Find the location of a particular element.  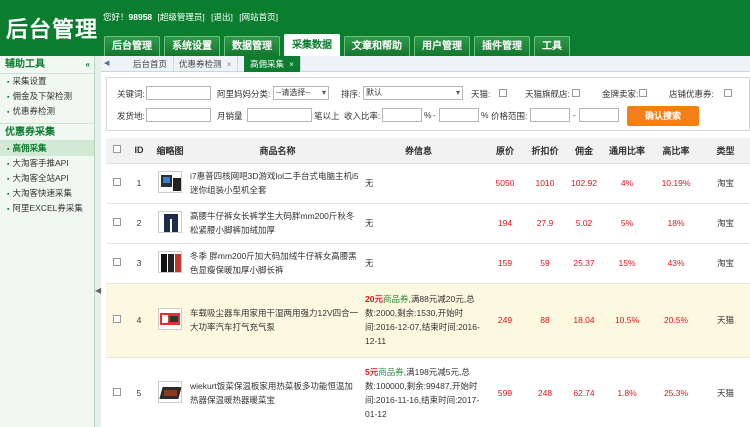

user-id: 98958 is located at coordinates (140, 17).